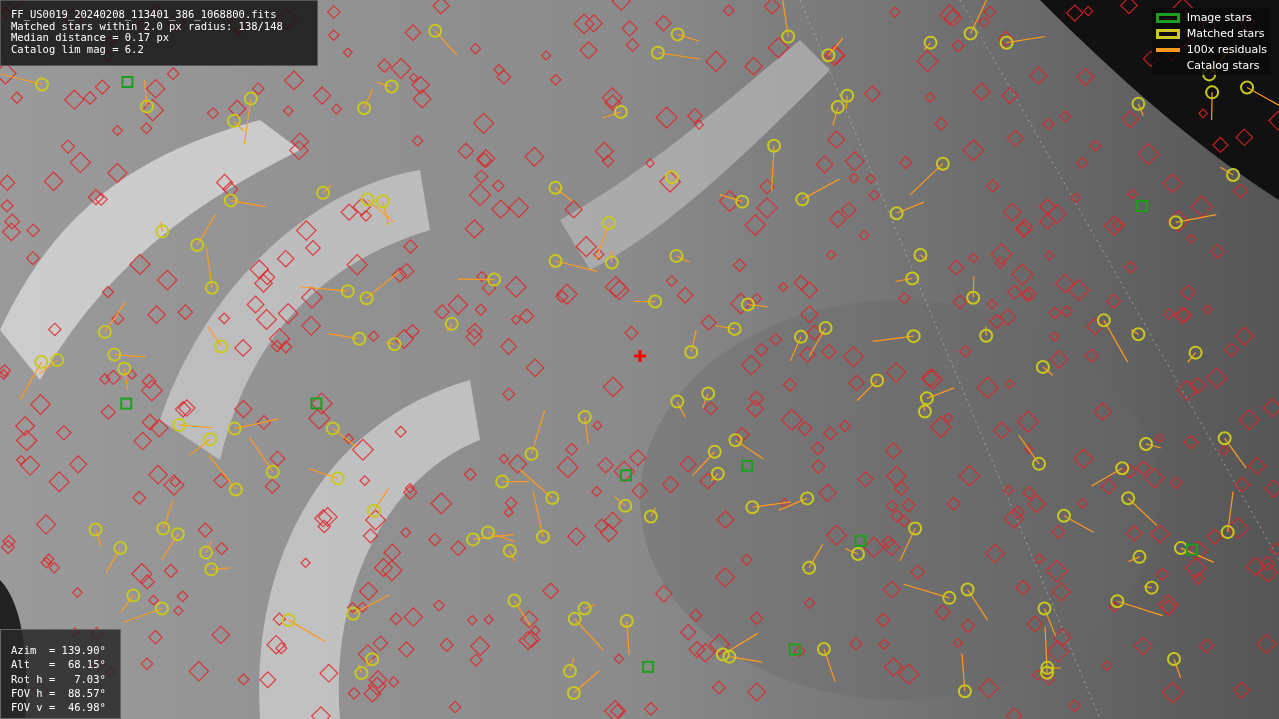  What do you see at coordinates (1226, 49) in the screenshot?
I see `legend-label: 100x residuals` at bounding box center [1226, 49].